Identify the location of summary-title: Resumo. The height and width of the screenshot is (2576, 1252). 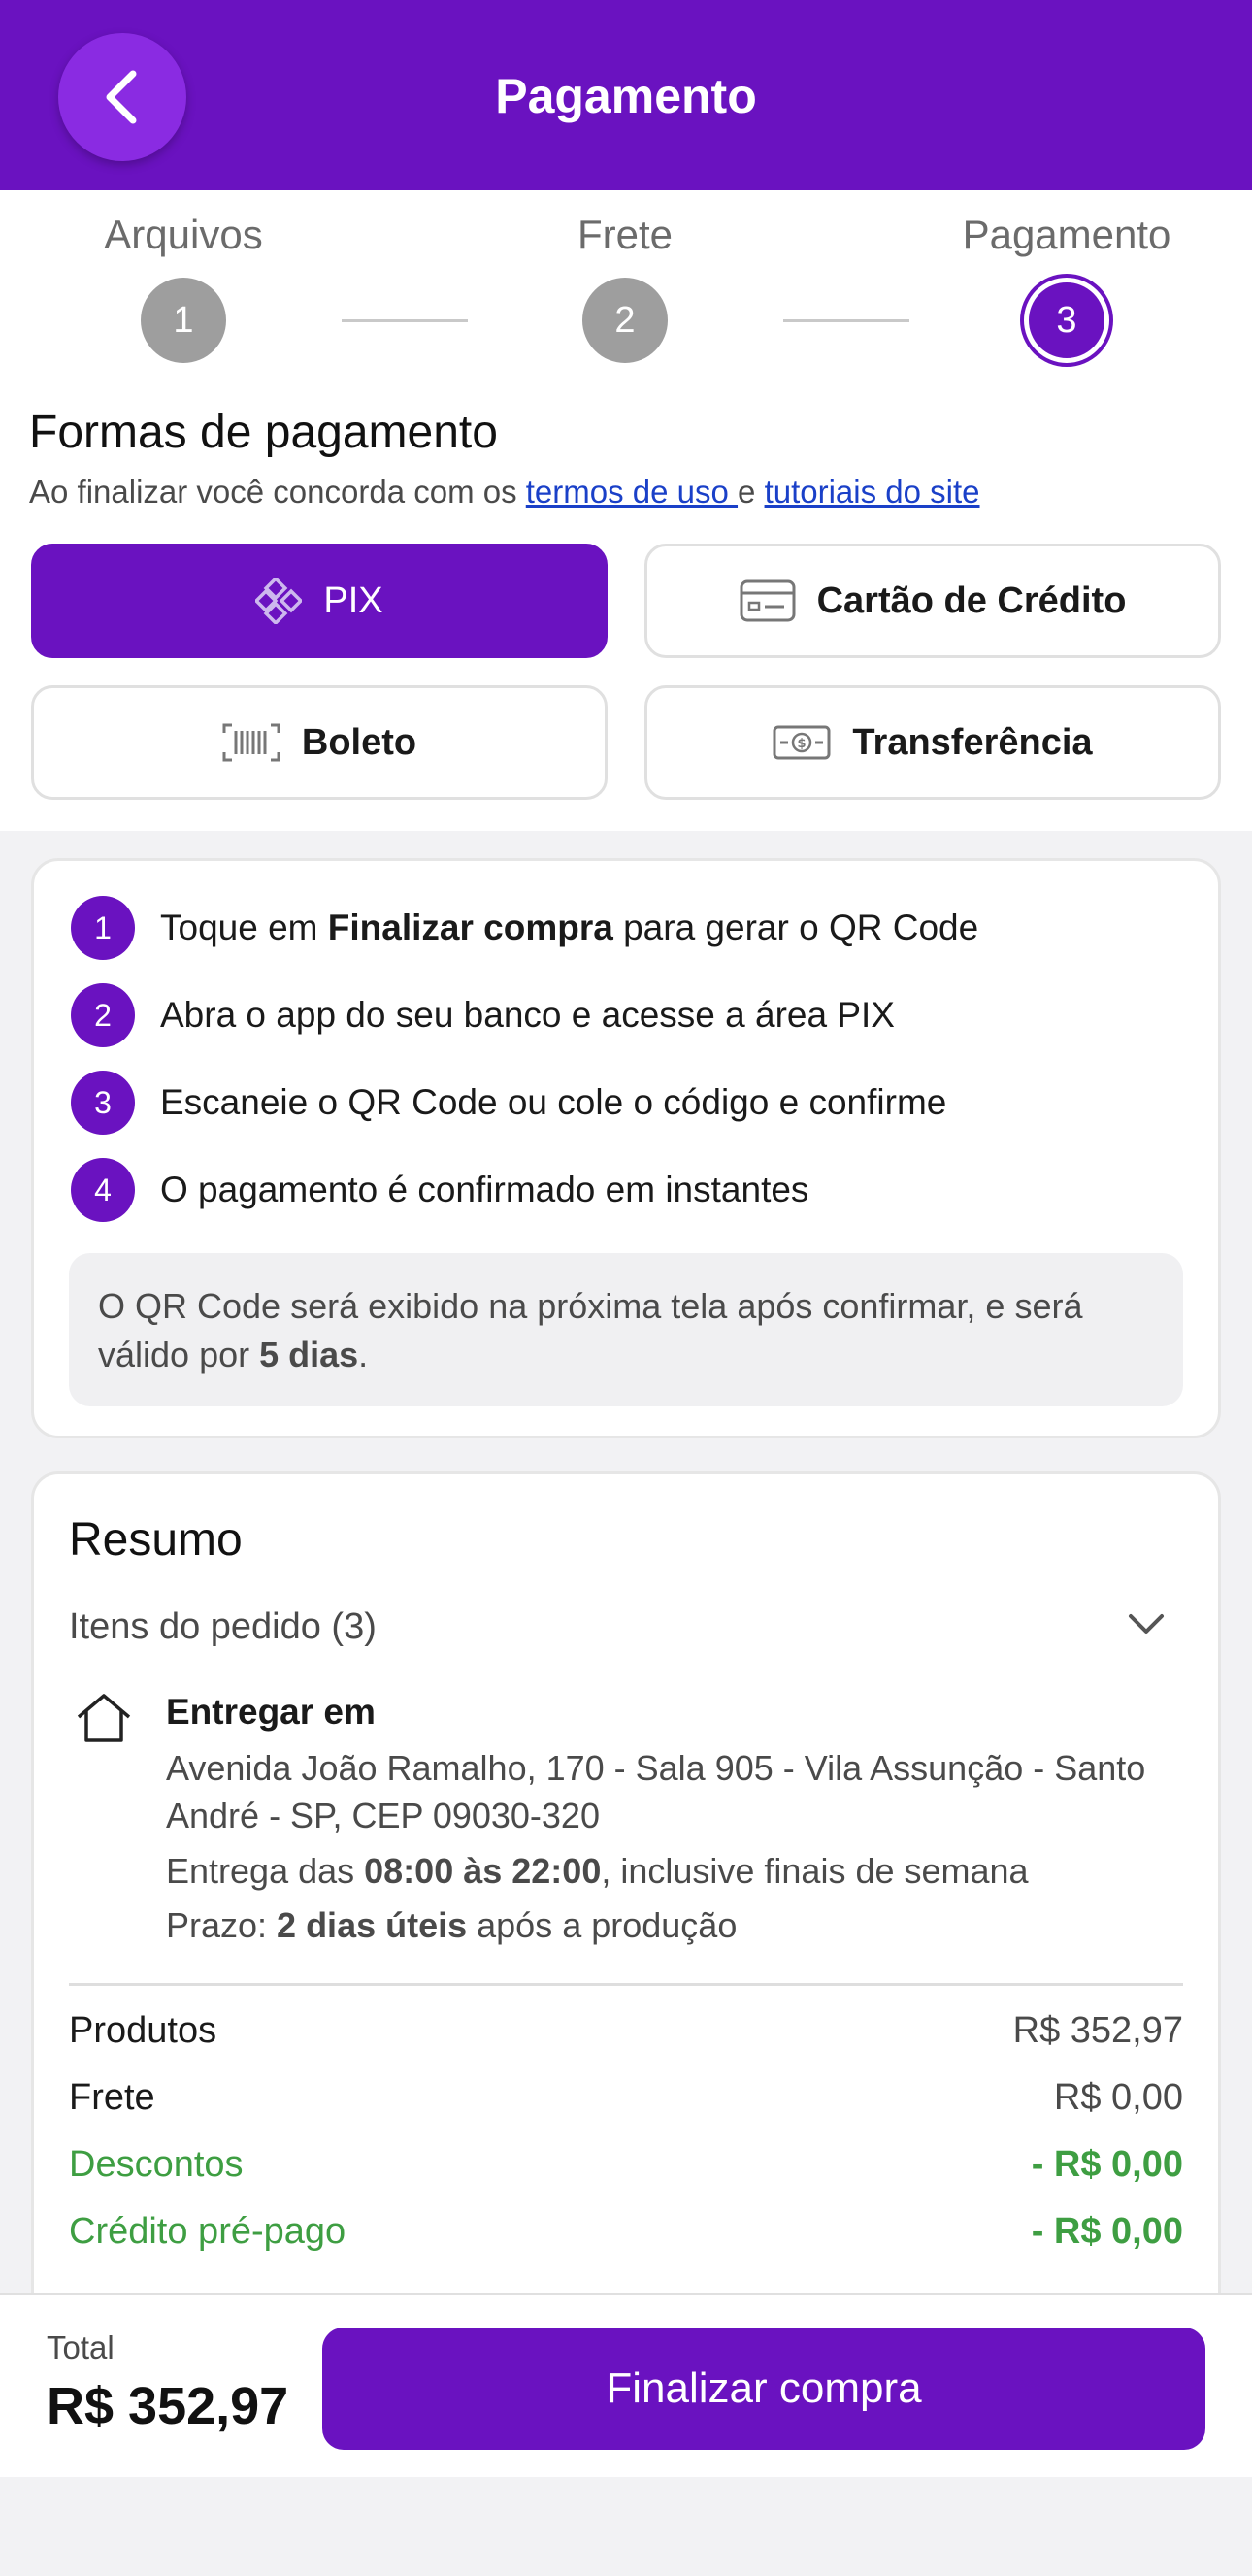
(156, 1540).